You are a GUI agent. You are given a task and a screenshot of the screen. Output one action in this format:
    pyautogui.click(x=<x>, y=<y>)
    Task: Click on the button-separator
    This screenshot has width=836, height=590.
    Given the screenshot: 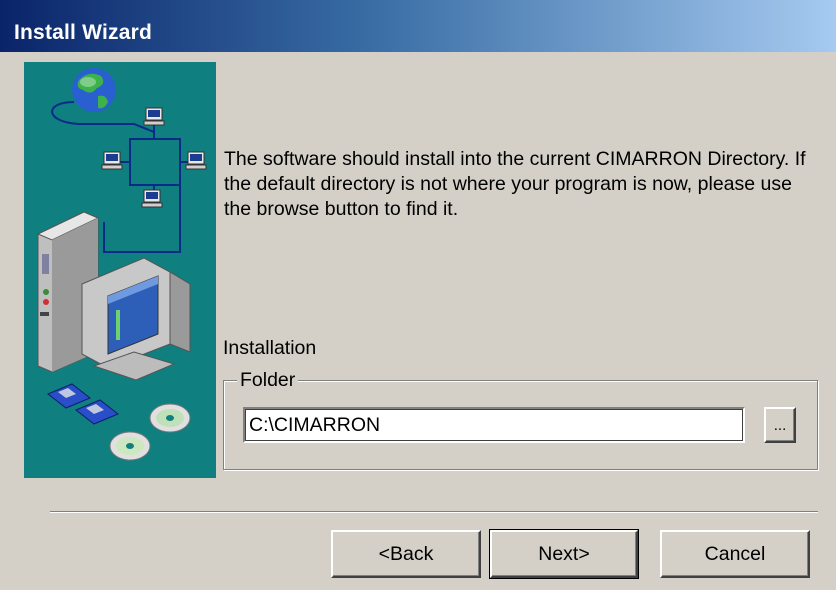 What is the action you would take?
    pyautogui.click(x=434, y=512)
    